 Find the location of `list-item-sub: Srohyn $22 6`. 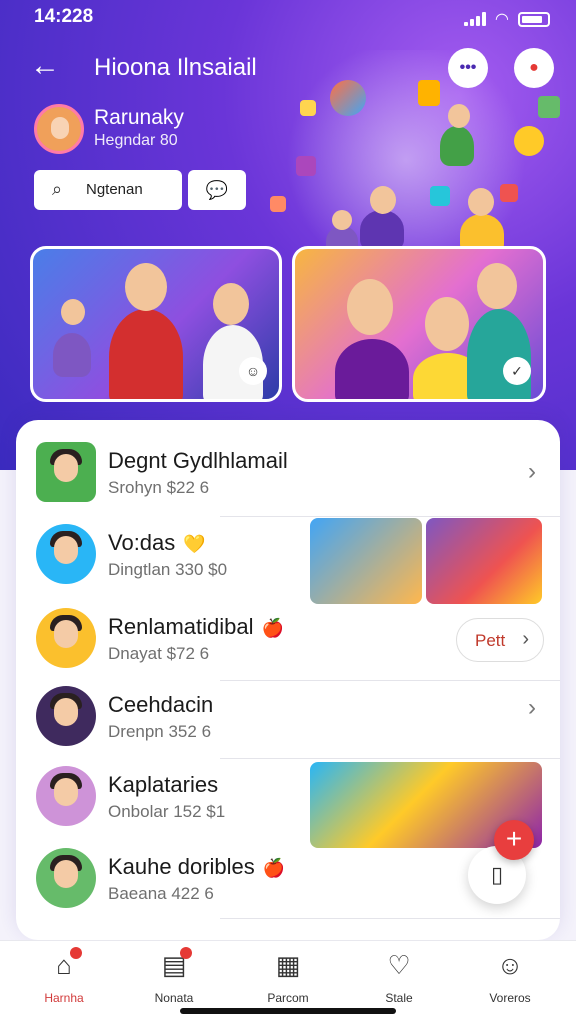

list-item-sub: Srohyn $22 6 is located at coordinates (159, 487).